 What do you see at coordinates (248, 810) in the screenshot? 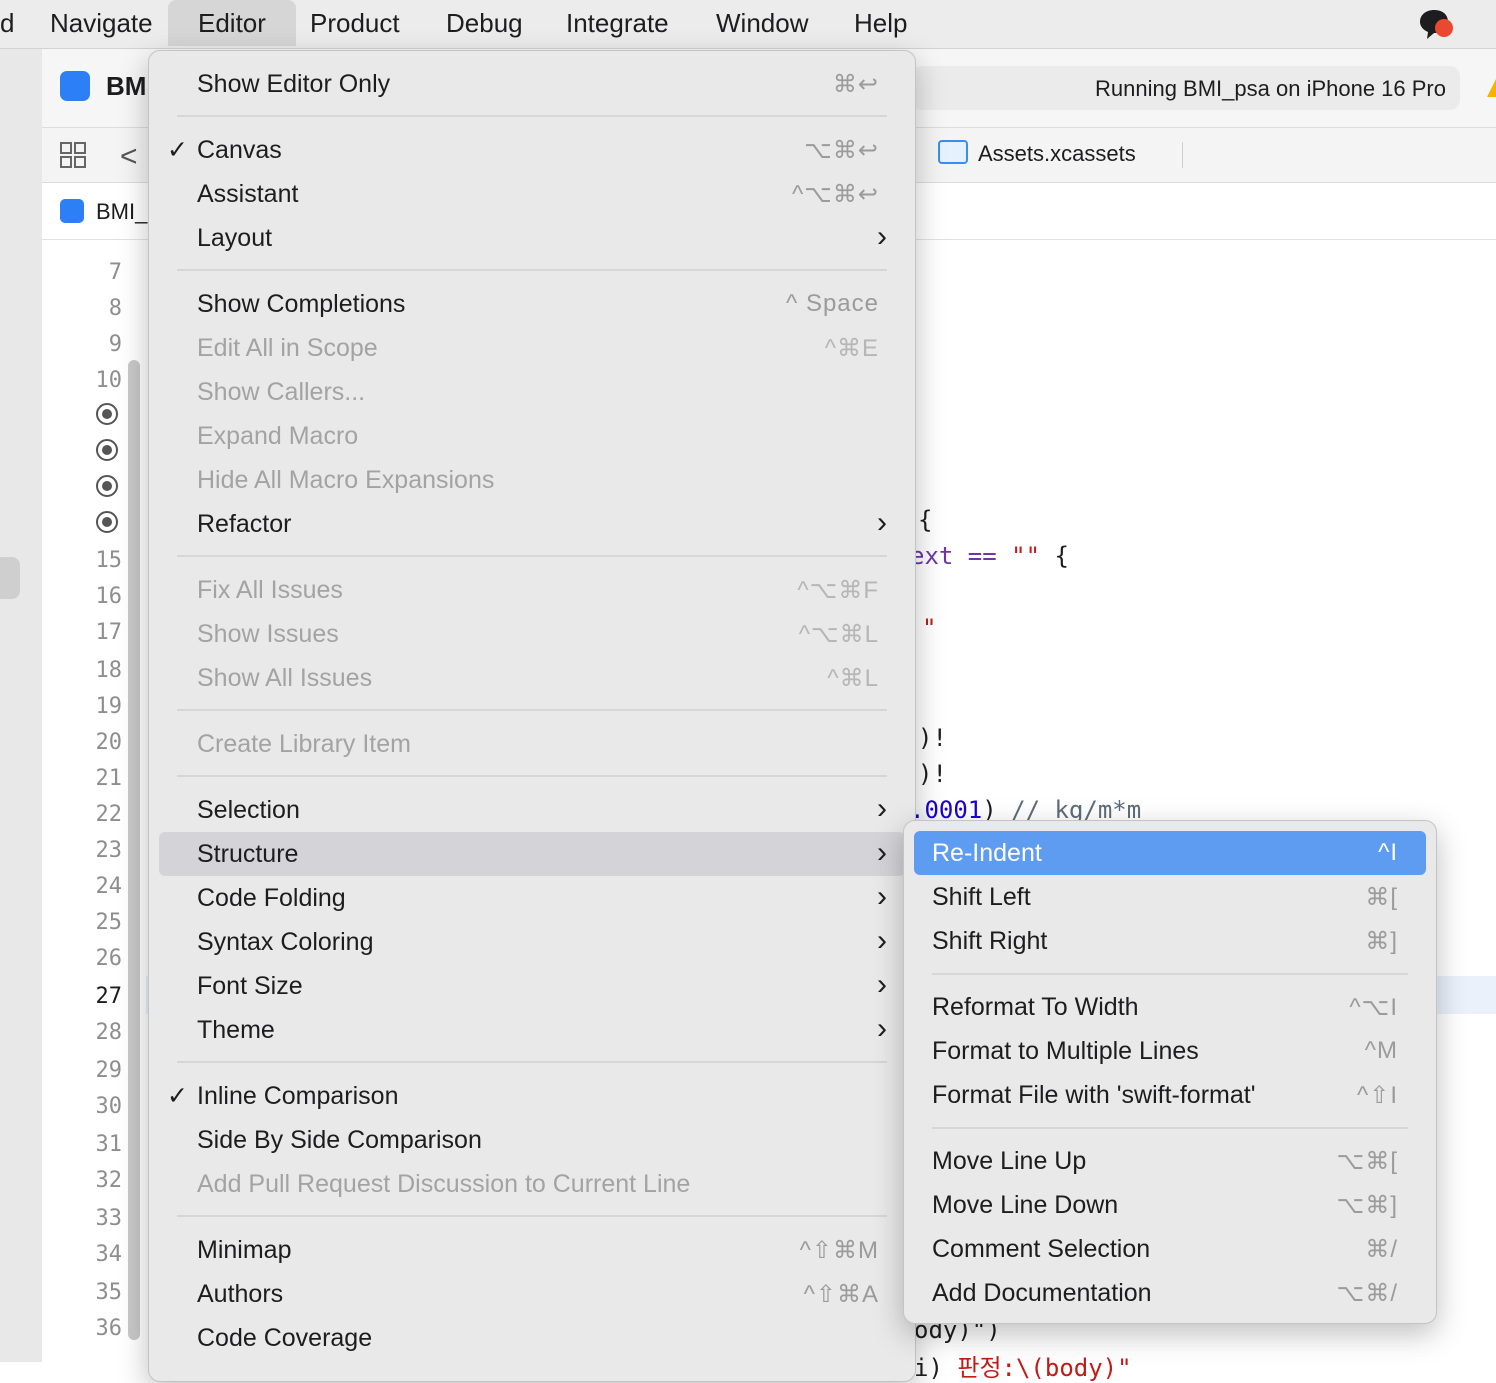
I see `menu-item-label: Selection` at bounding box center [248, 810].